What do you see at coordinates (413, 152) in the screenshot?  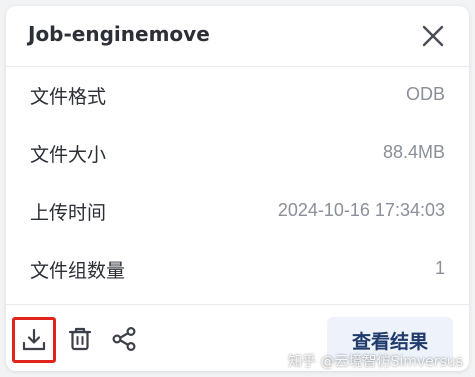 I see `detail-value: 88.4MB` at bounding box center [413, 152].